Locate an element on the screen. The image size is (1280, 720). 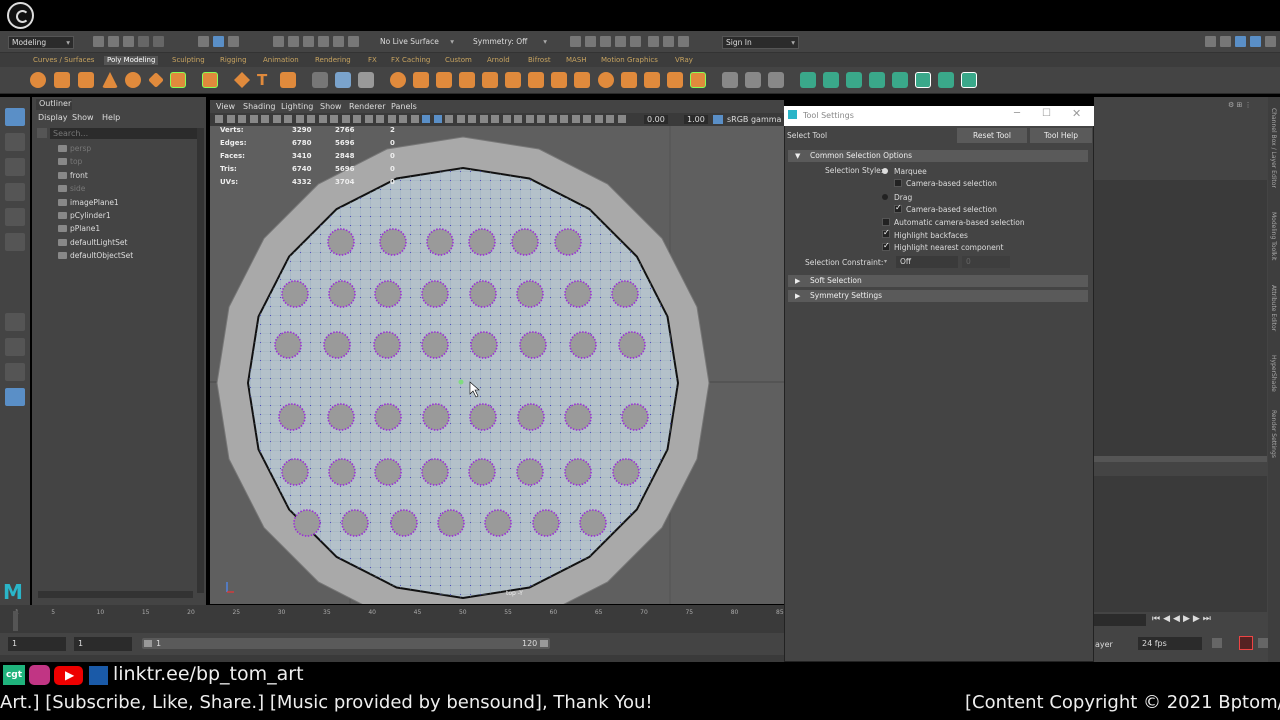
range-handle-end is located at coordinates (544, 643).